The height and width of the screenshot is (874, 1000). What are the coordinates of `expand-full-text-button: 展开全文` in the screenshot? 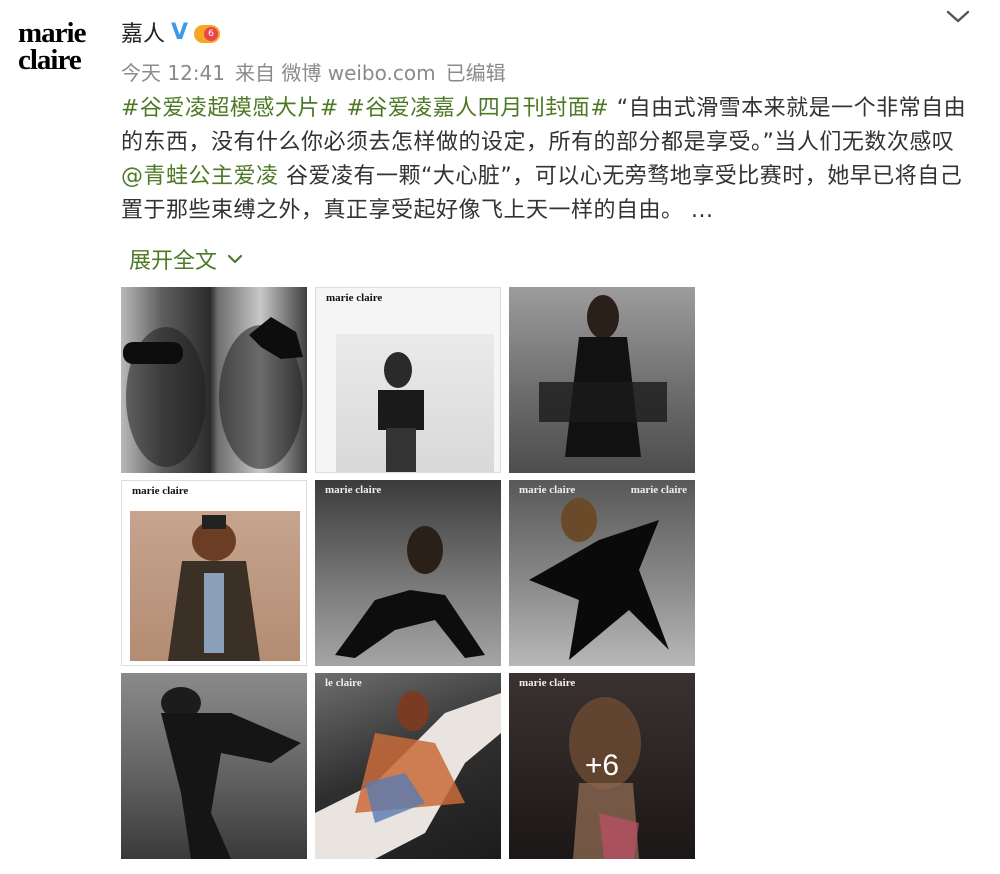 It's located at (186, 259).